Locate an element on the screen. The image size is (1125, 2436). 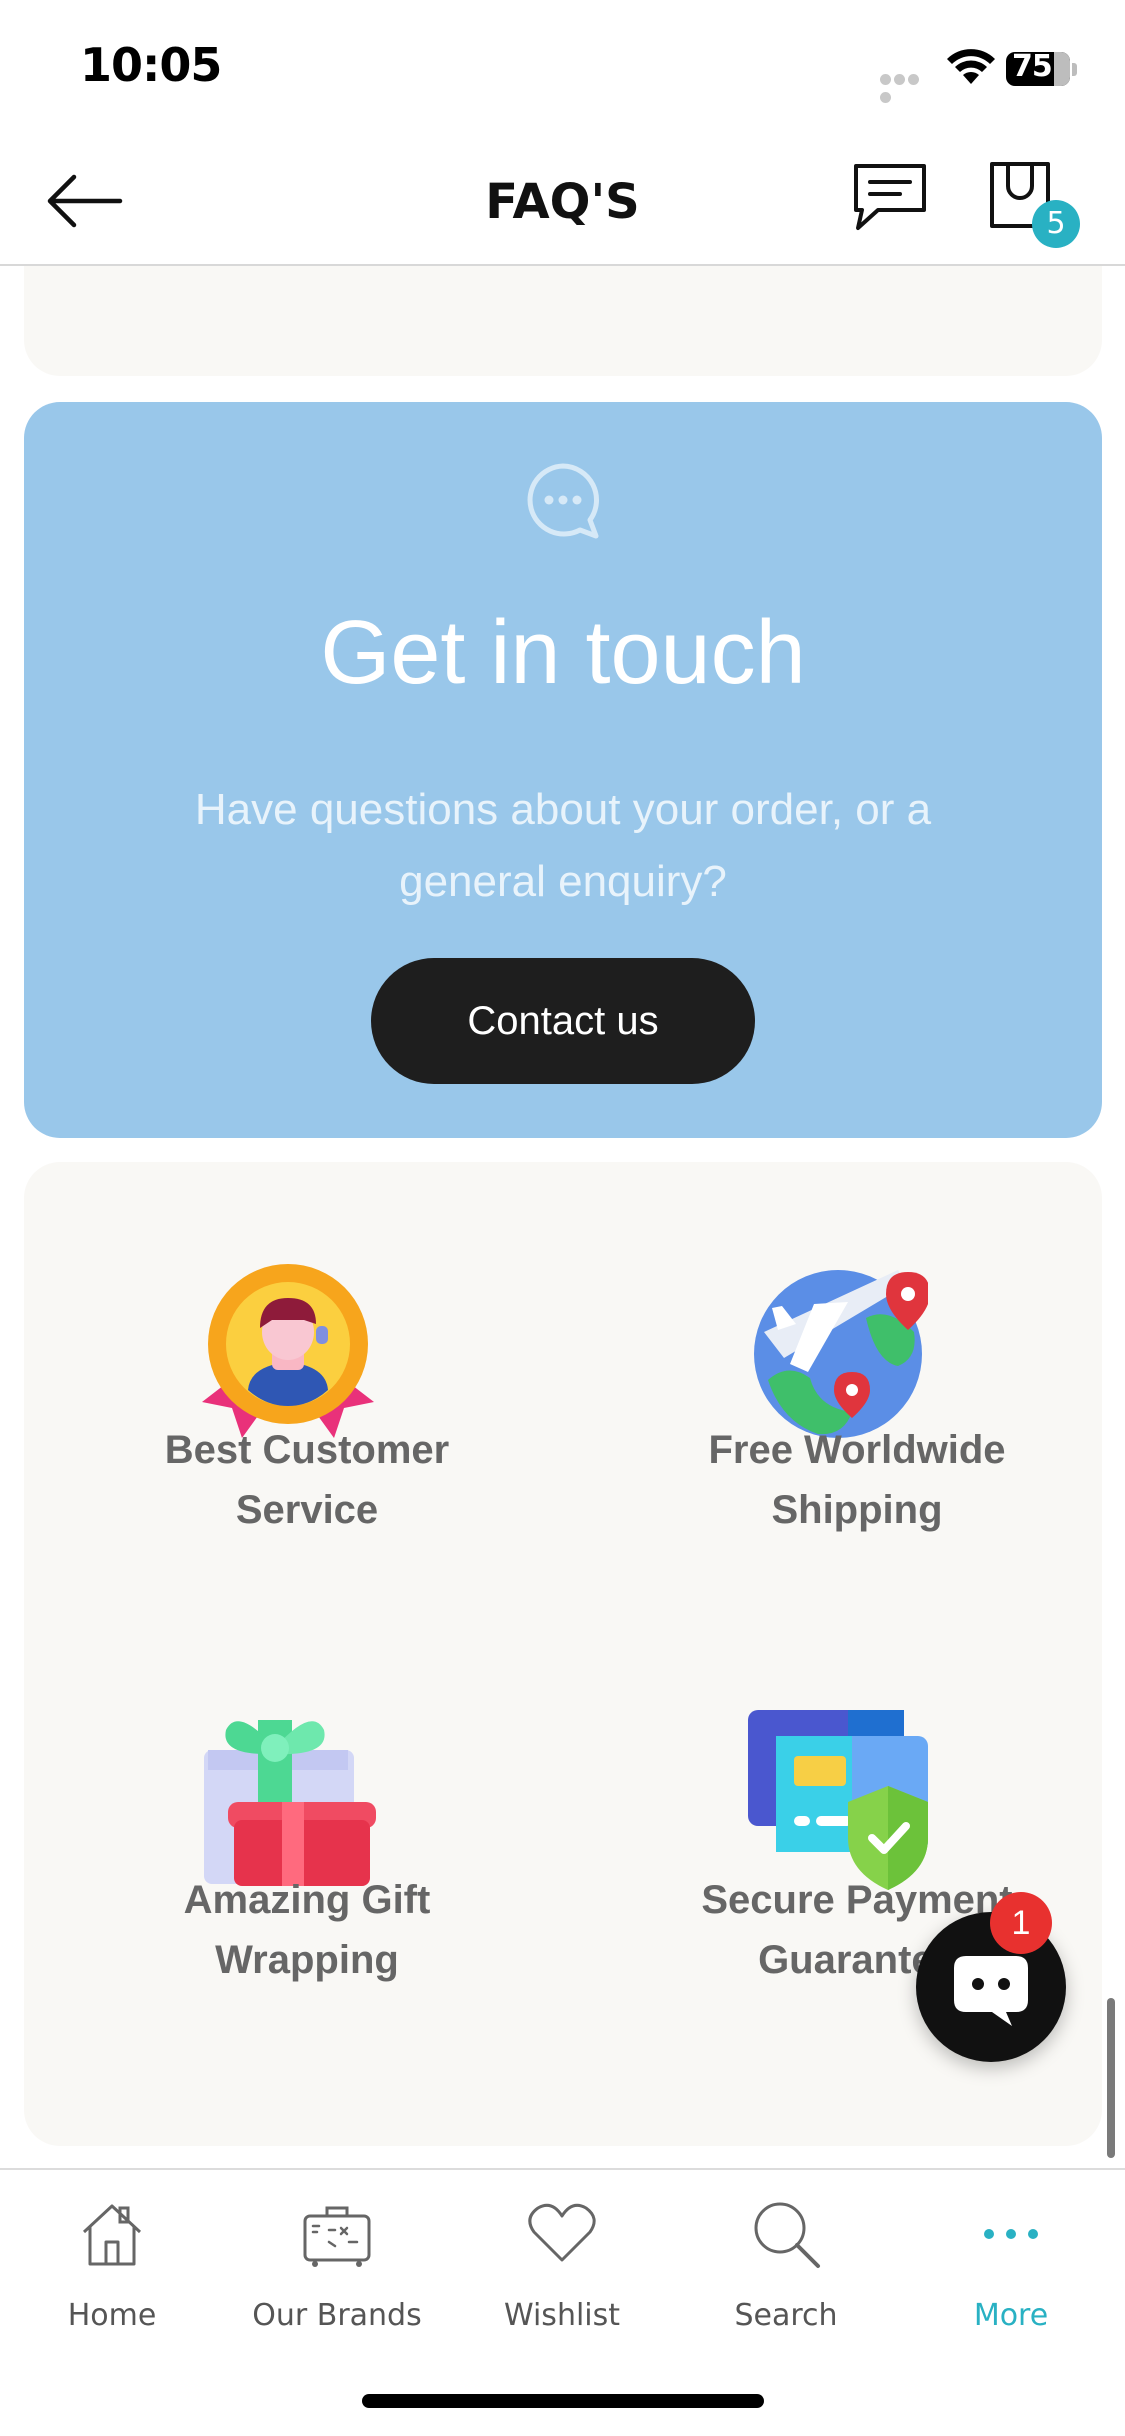
status-time: 10:05 is located at coordinates (151, 65).